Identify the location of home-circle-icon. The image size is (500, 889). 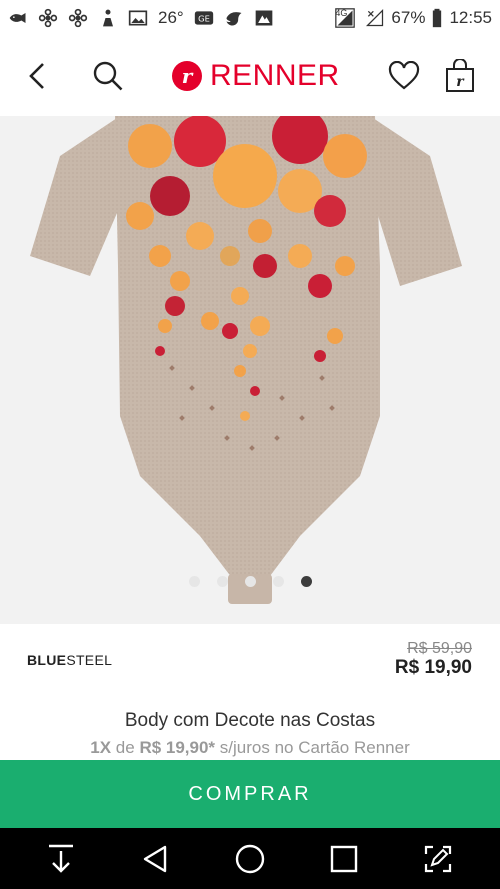
(250, 859).